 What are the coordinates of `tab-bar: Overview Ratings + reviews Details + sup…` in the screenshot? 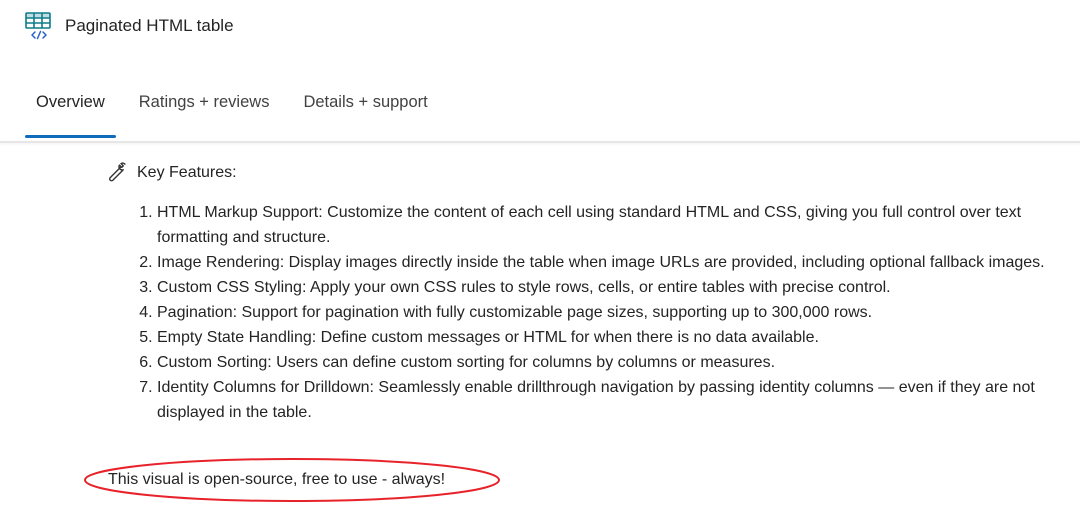 It's located at (232, 111).